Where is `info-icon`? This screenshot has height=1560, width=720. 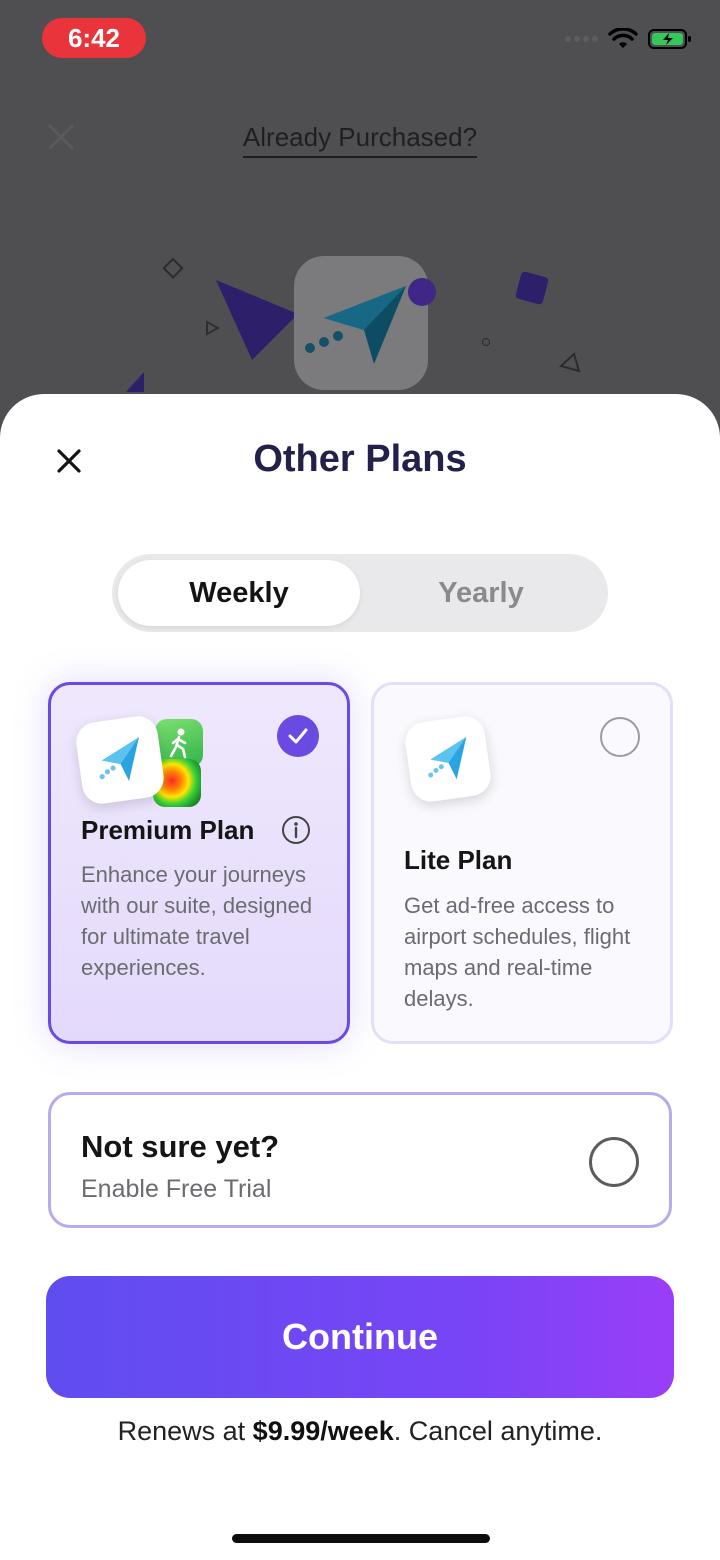
info-icon is located at coordinates (296, 830).